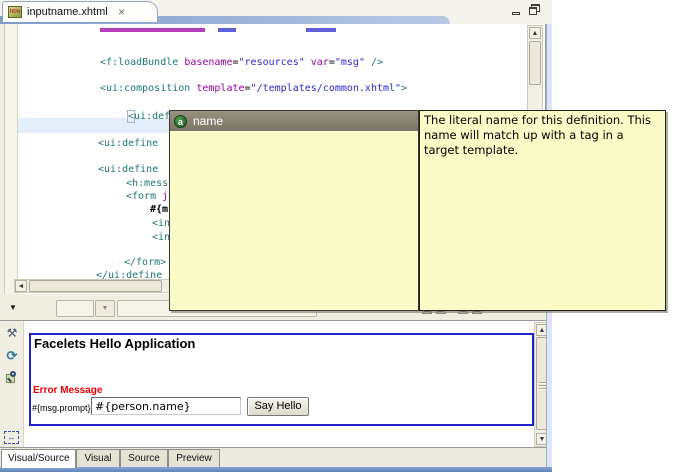 Image resolution: width=675 pixels, height=472 pixels. What do you see at coordinates (208, 121) in the screenshot?
I see `proposal-label: name` at bounding box center [208, 121].